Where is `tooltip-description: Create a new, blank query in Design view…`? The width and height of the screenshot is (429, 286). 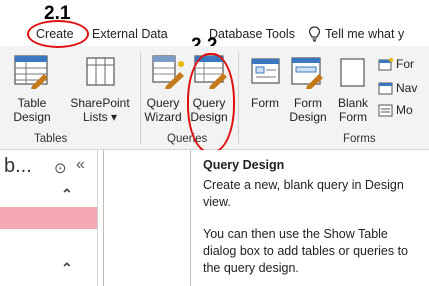
tooltip-description: Create a new, blank query in Design view… is located at coordinates (303, 193).